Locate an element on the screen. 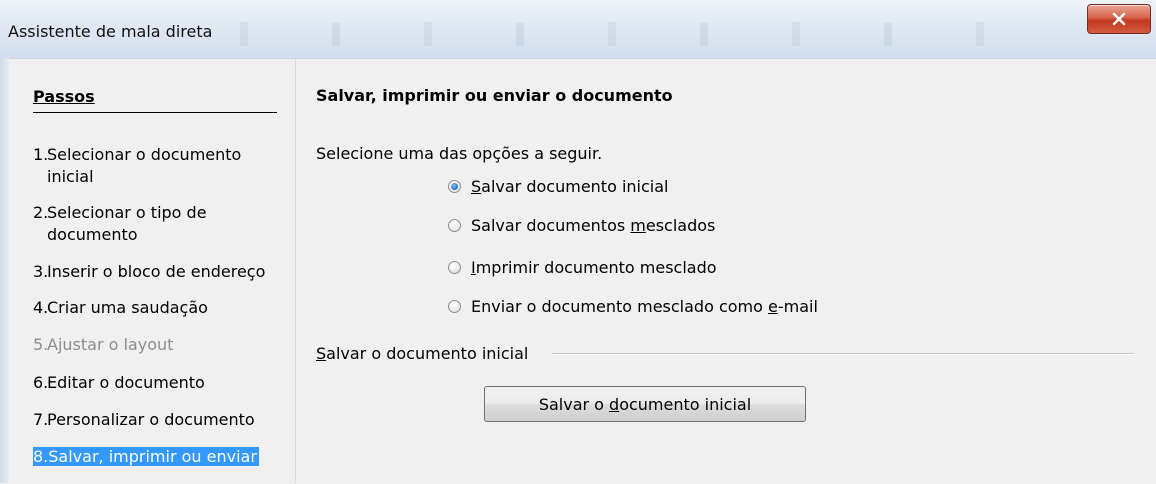  save-initial-document-button: Salvar o documento inicial is located at coordinates (645, 404).